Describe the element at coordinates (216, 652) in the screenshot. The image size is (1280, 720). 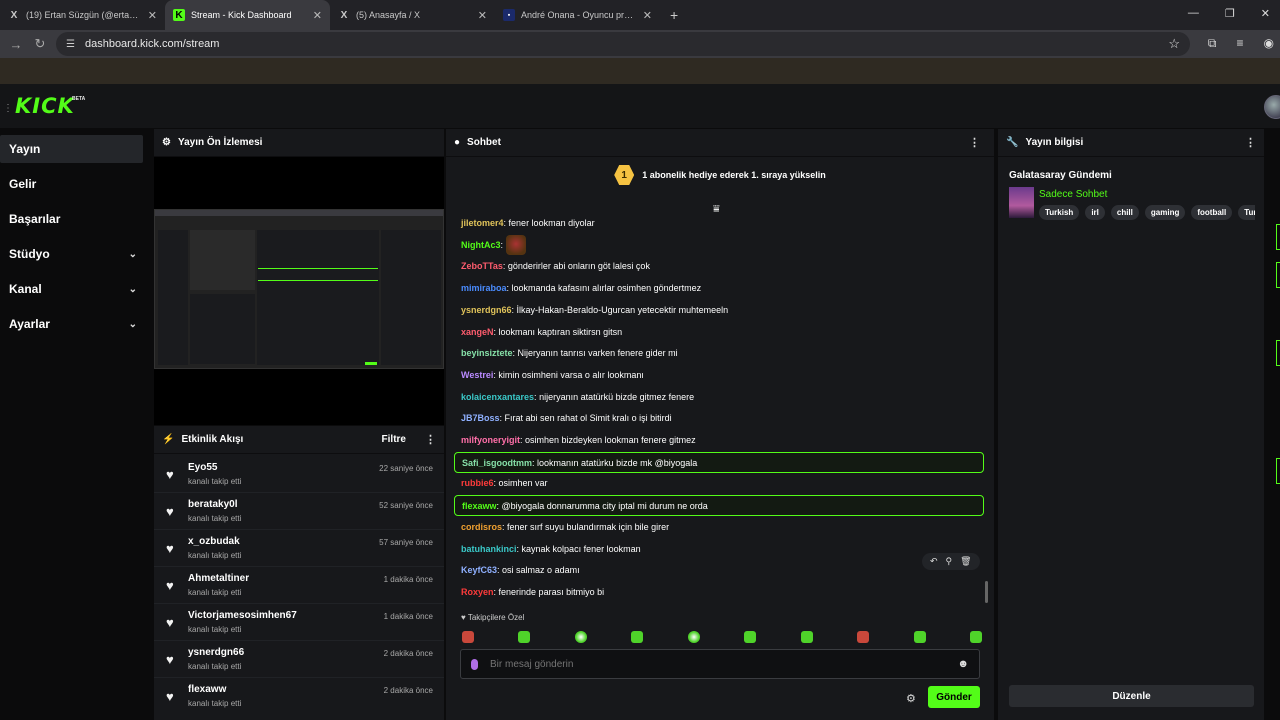
I see `follower-name: ysnerdgn66` at that location.